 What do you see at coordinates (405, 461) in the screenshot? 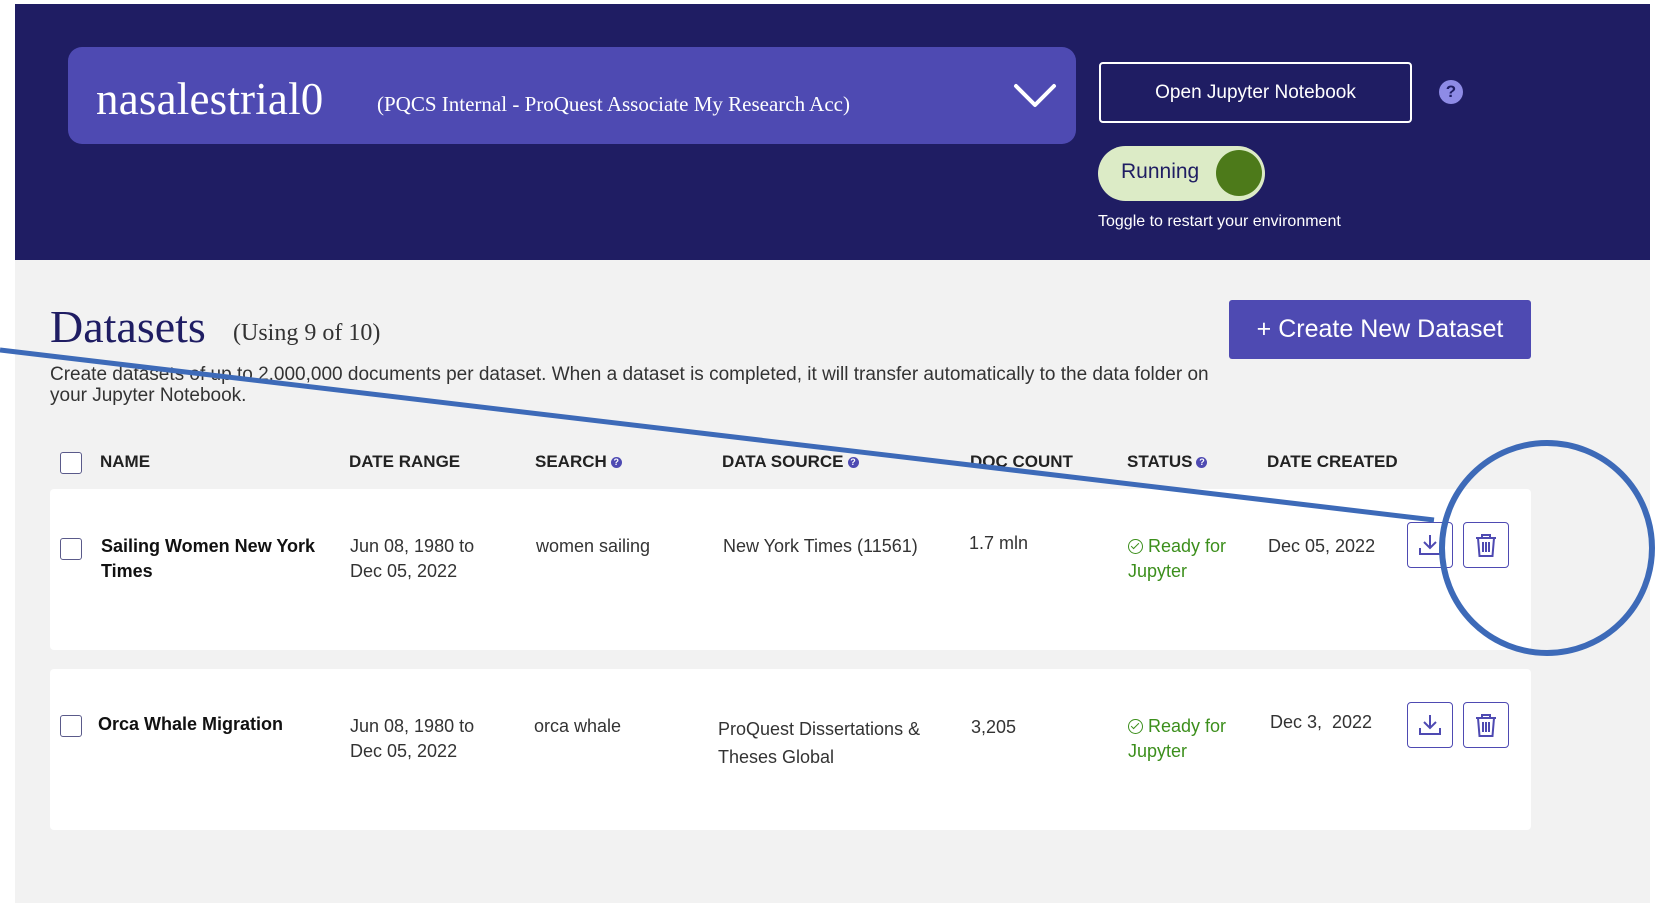
I see `column-header-date-range: DATE RANGE` at bounding box center [405, 461].